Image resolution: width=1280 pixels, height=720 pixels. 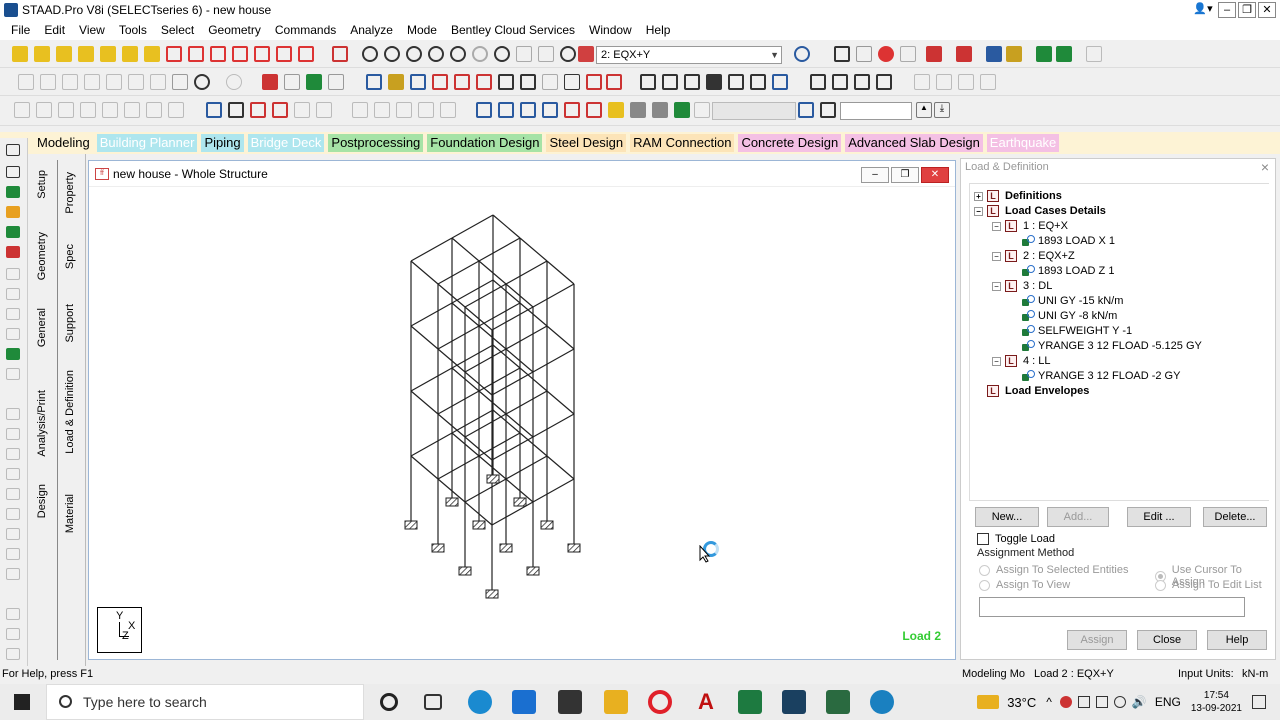 What do you see at coordinates (586, 54) in the screenshot?
I see `load-icon` at bounding box center [586, 54].